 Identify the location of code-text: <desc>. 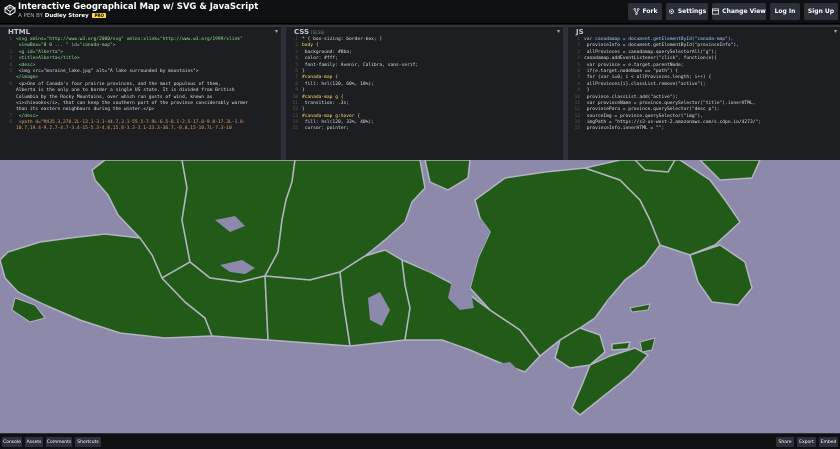
(26, 65).